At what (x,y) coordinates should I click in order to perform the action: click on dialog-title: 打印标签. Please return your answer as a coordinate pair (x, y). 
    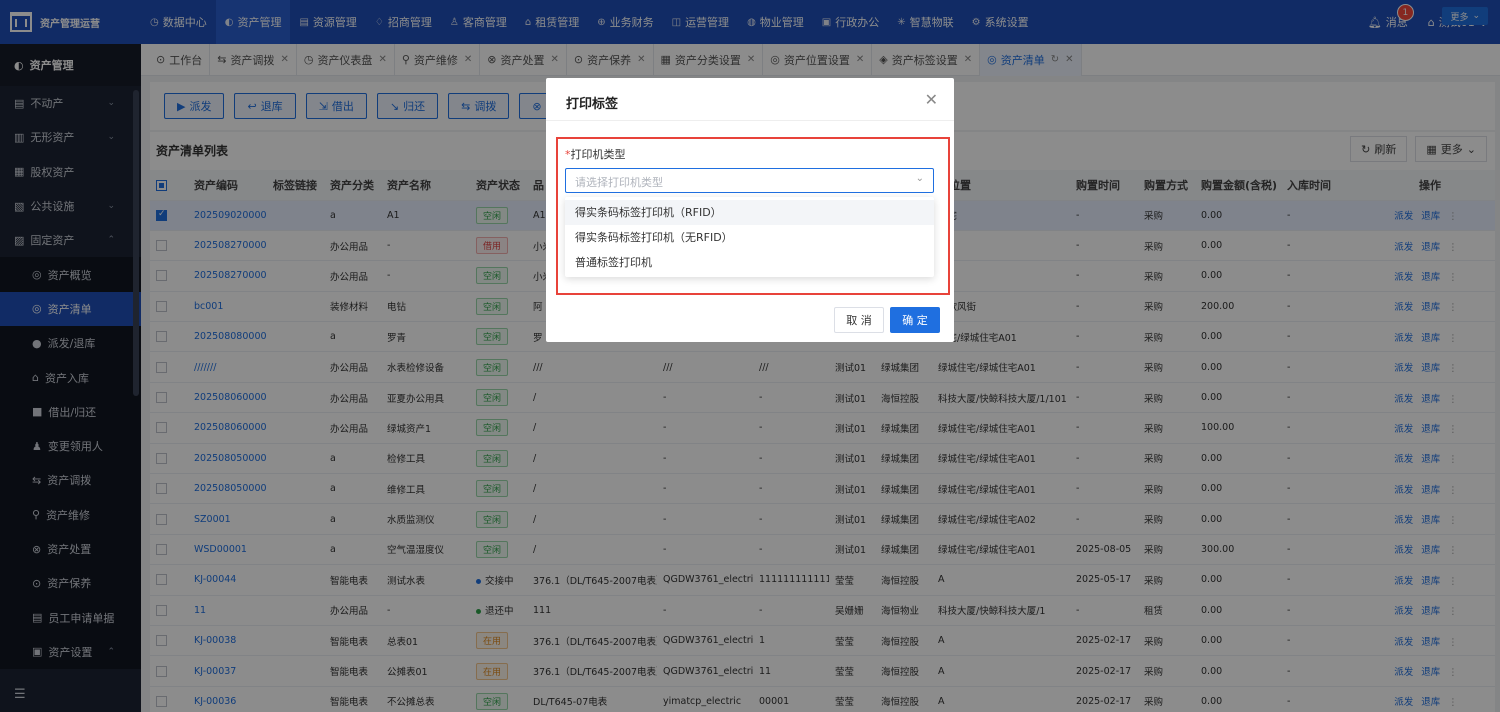
    Looking at the image, I should click on (592, 104).